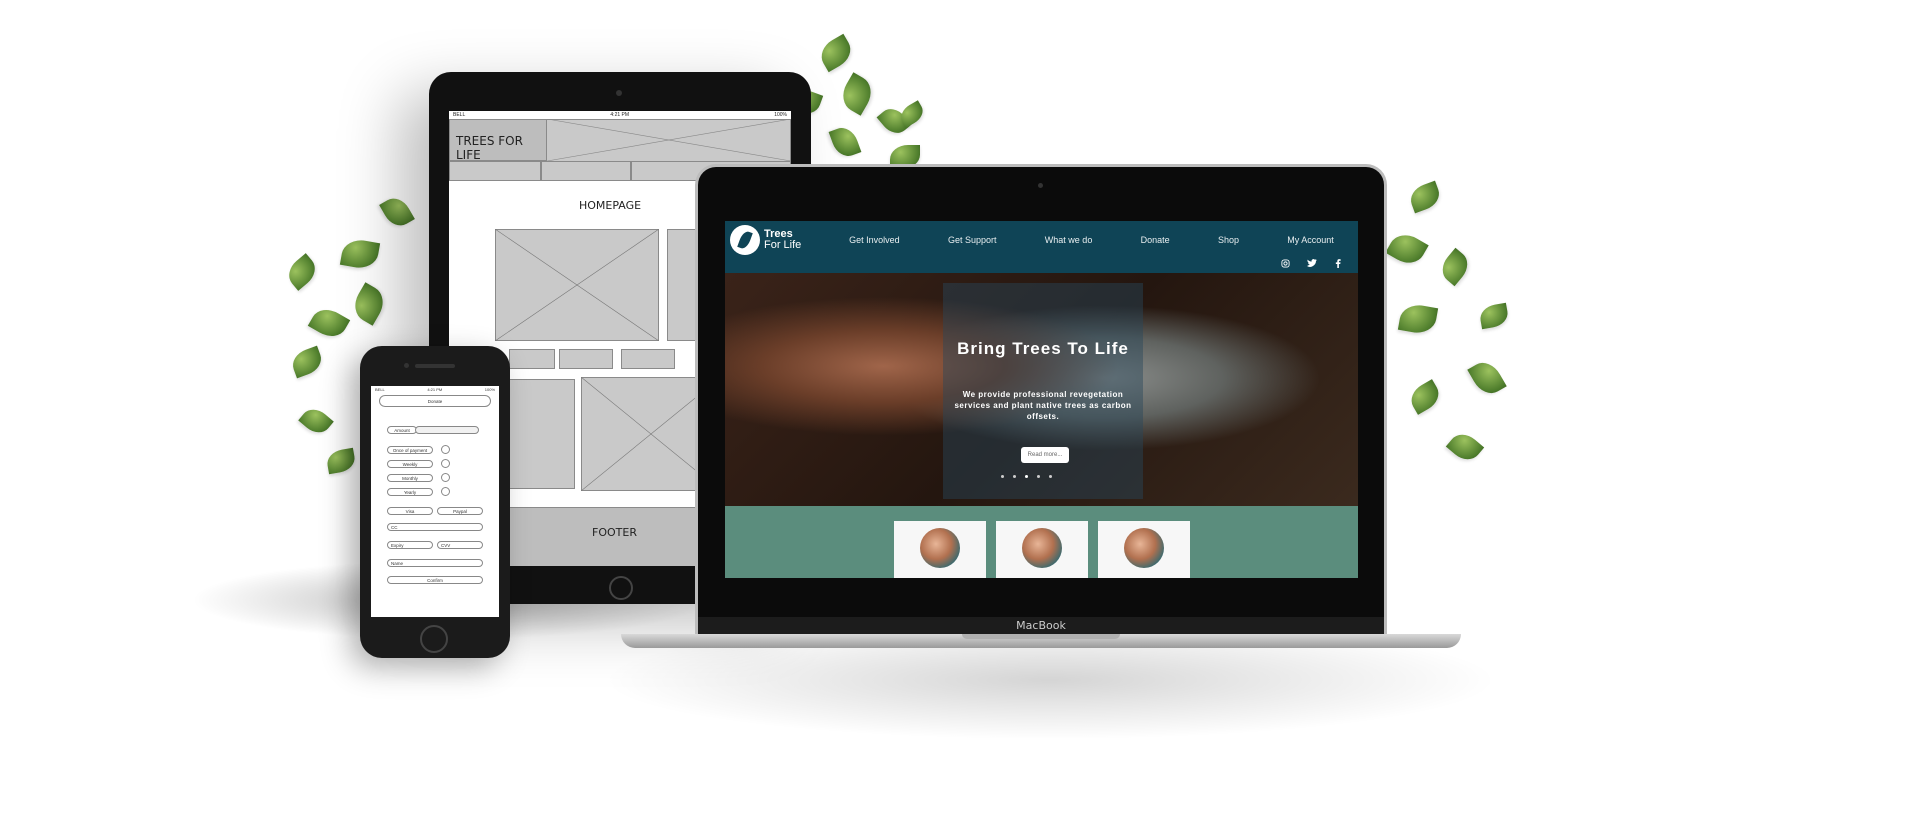 This screenshot has width=1920, height=821. What do you see at coordinates (445, 463) in the screenshot?
I see `payment-weekly-radio` at bounding box center [445, 463].